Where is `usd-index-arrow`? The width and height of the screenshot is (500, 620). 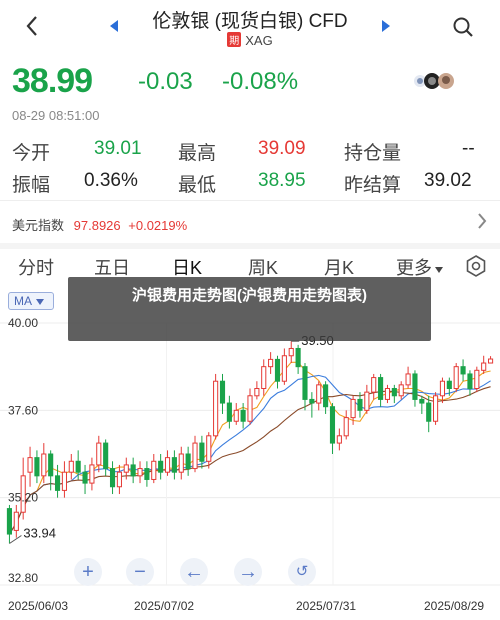 usd-index-arrow is located at coordinates (482, 223).